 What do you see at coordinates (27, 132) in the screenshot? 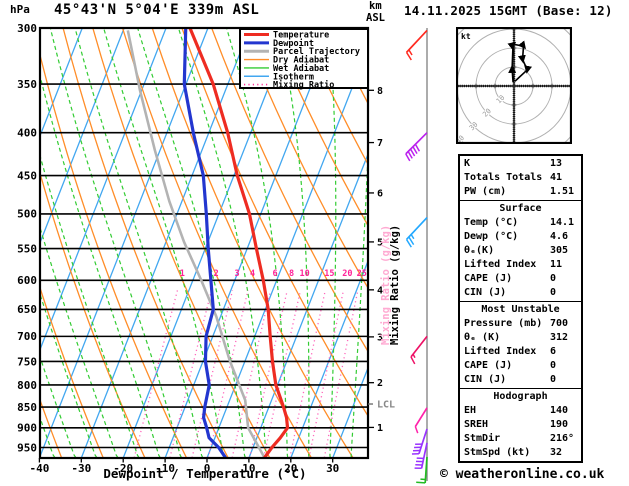
I see `svg-text: 400` at bounding box center [27, 132].